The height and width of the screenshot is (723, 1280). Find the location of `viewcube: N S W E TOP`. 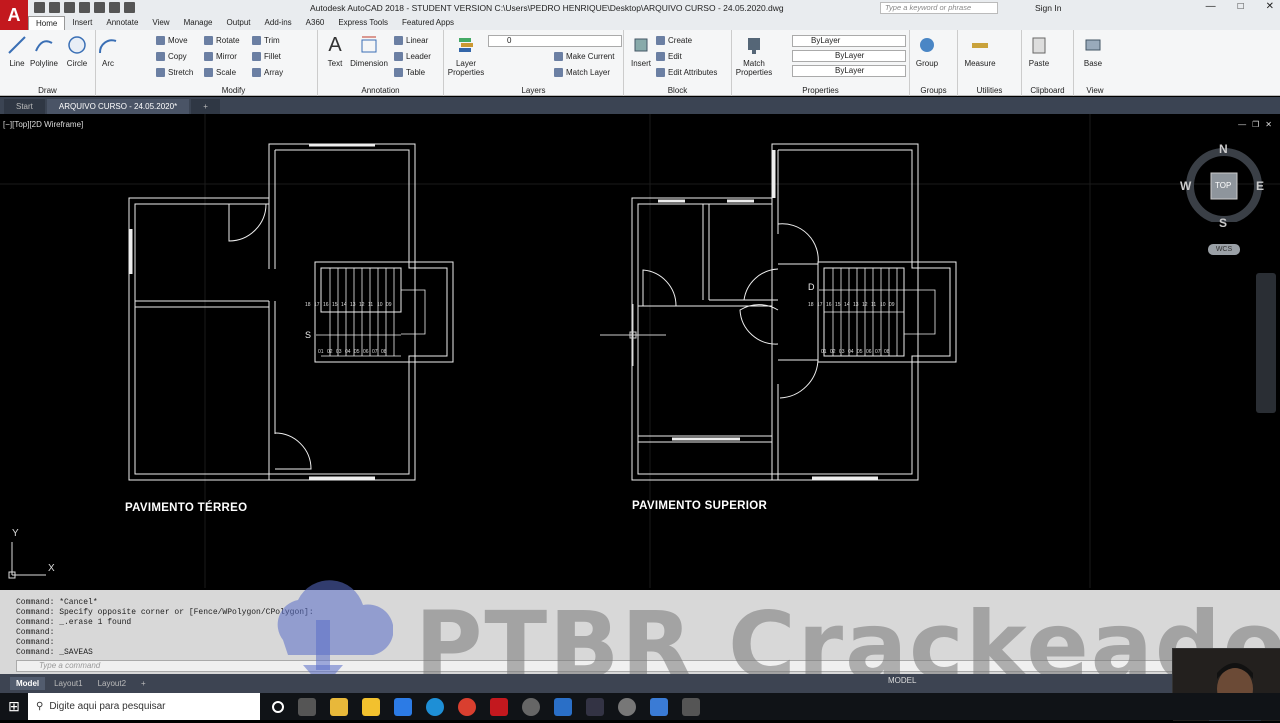

viewcube: N S W E TOP is located at coordinates (1222, 186).